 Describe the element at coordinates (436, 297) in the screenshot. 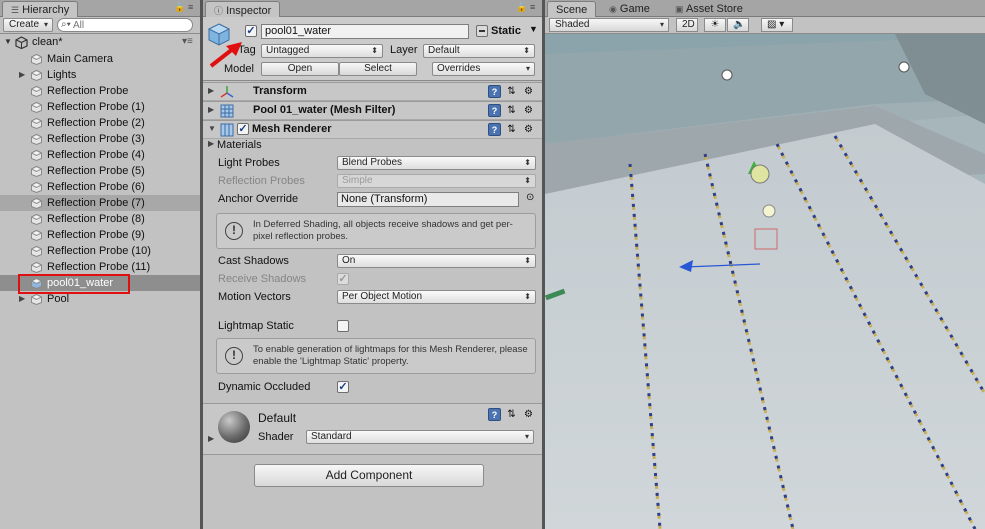

I see `motion-vectors-dropdown: Per Object Motion ⬍` at that location.